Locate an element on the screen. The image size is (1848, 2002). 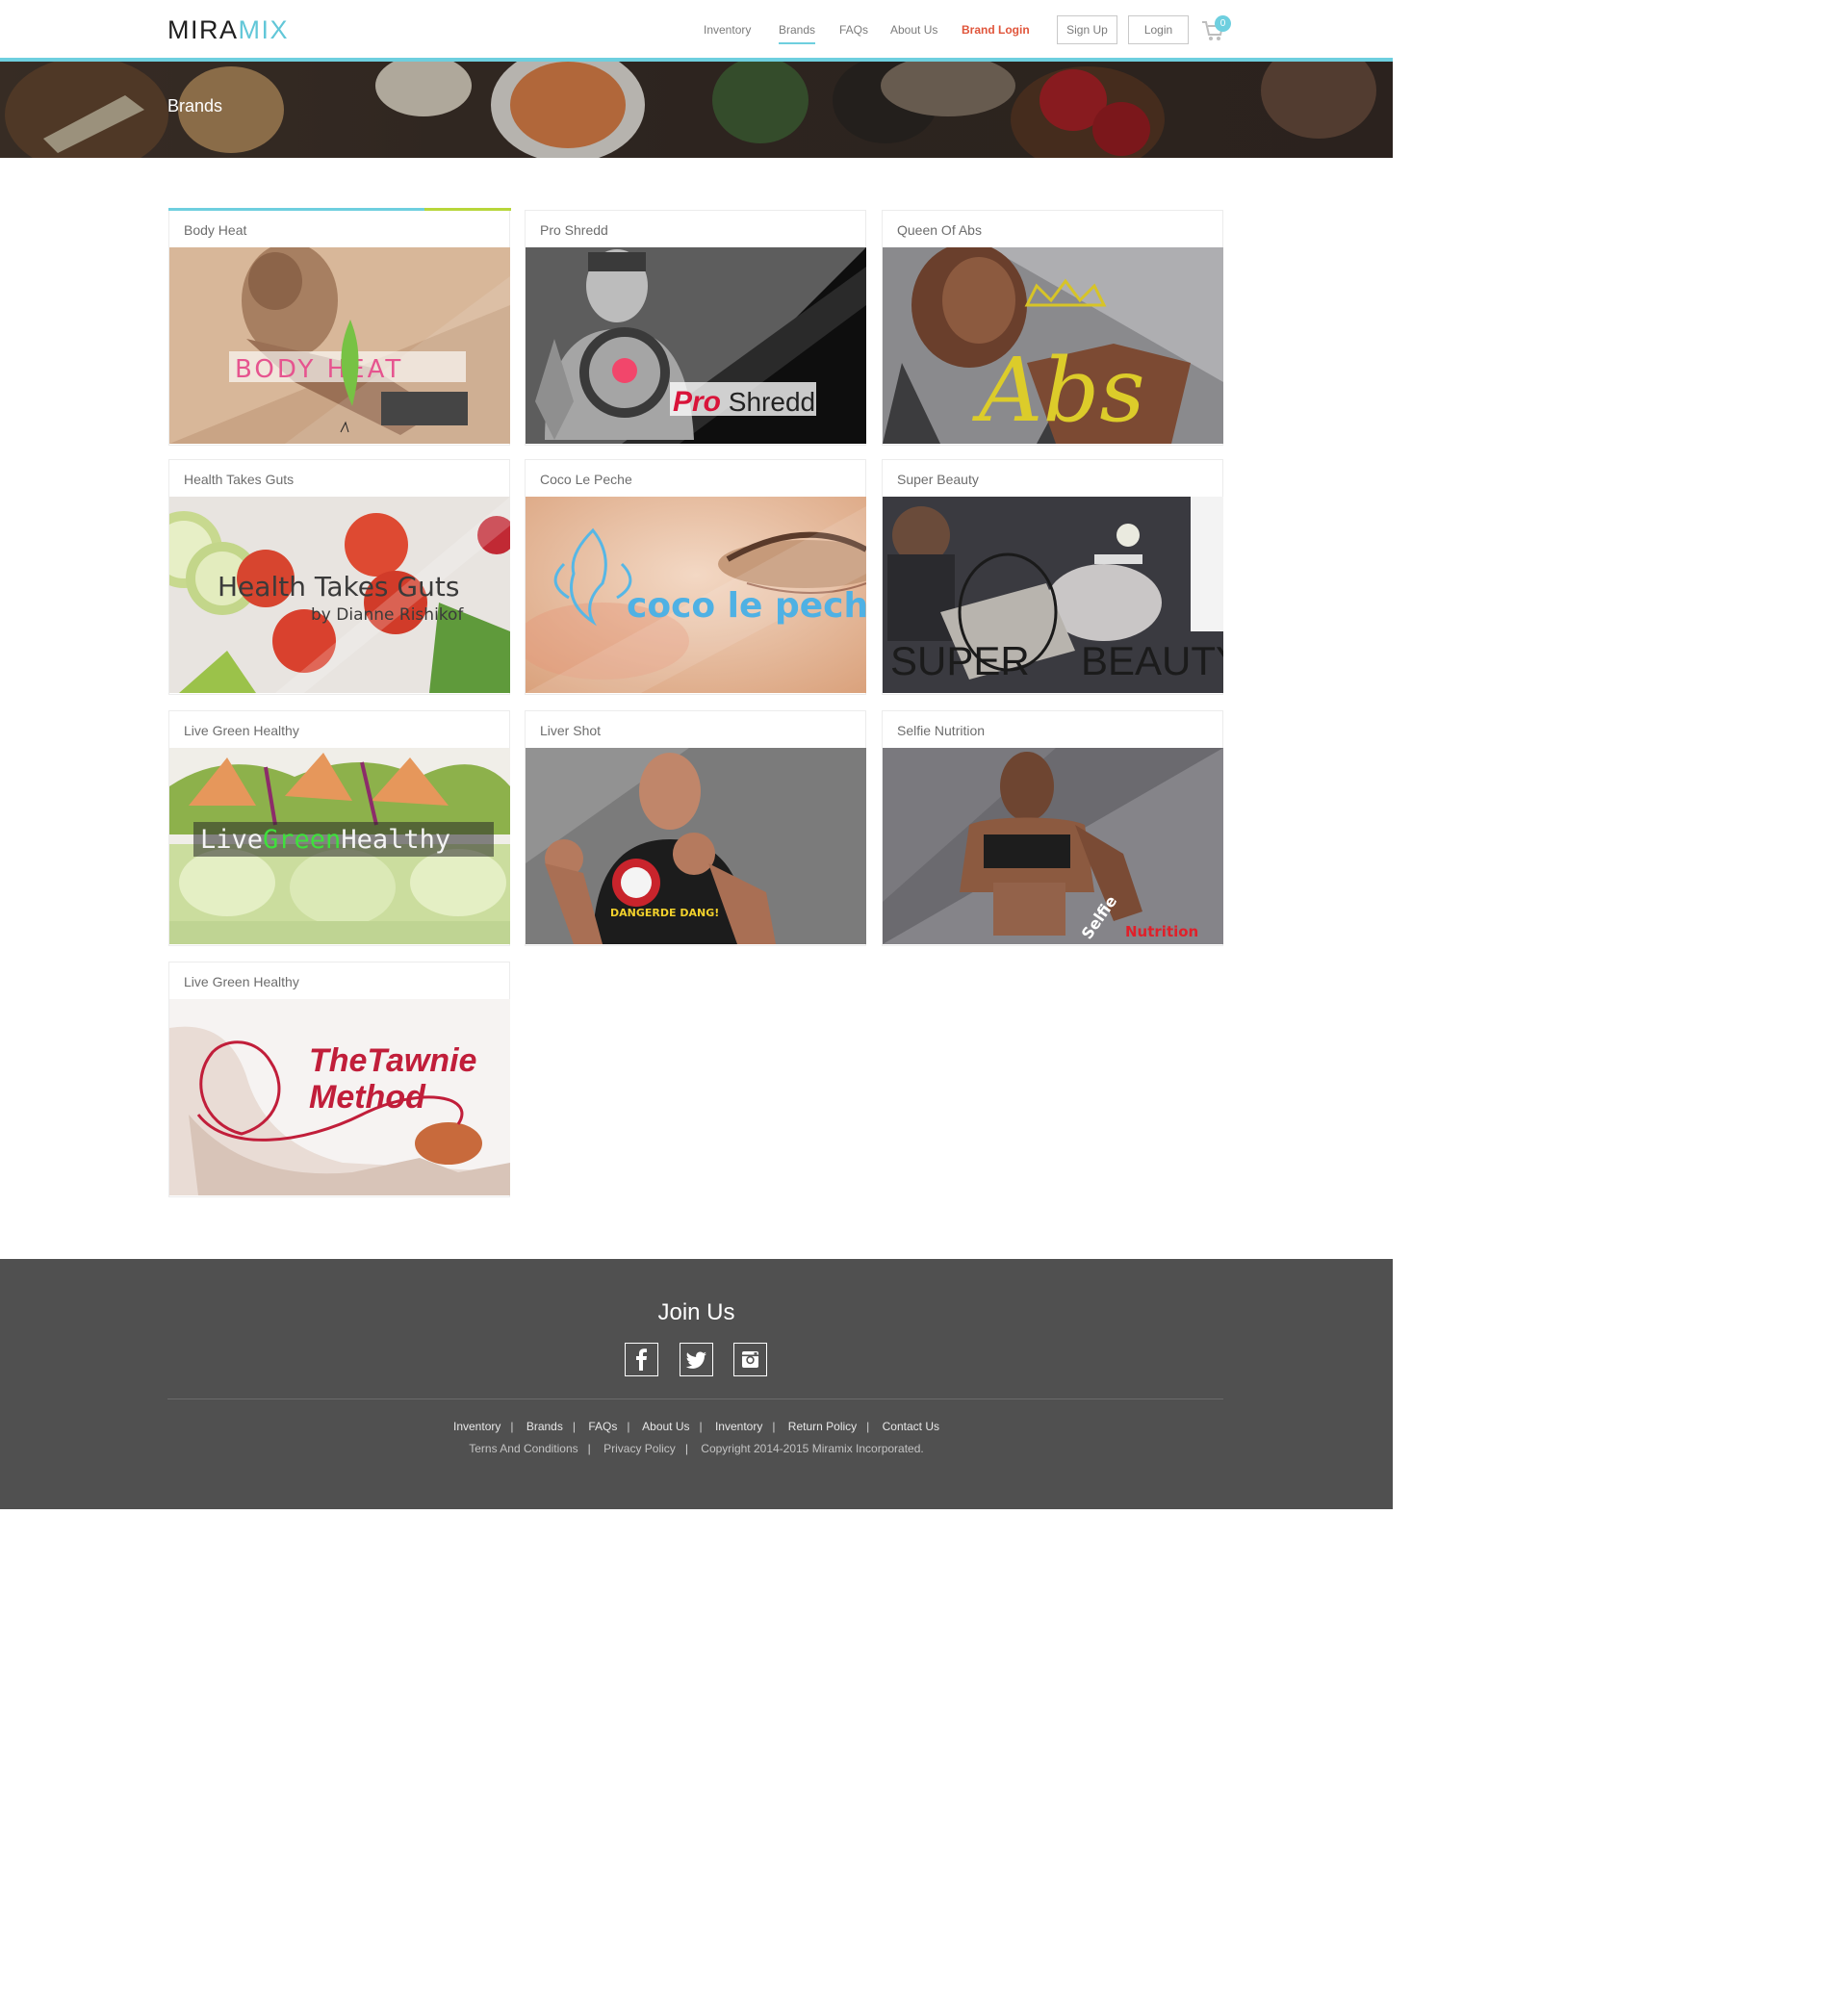
brand-card-image: Health Takes Guts by Dianne Rishikof is located at coordinates (339, 595).